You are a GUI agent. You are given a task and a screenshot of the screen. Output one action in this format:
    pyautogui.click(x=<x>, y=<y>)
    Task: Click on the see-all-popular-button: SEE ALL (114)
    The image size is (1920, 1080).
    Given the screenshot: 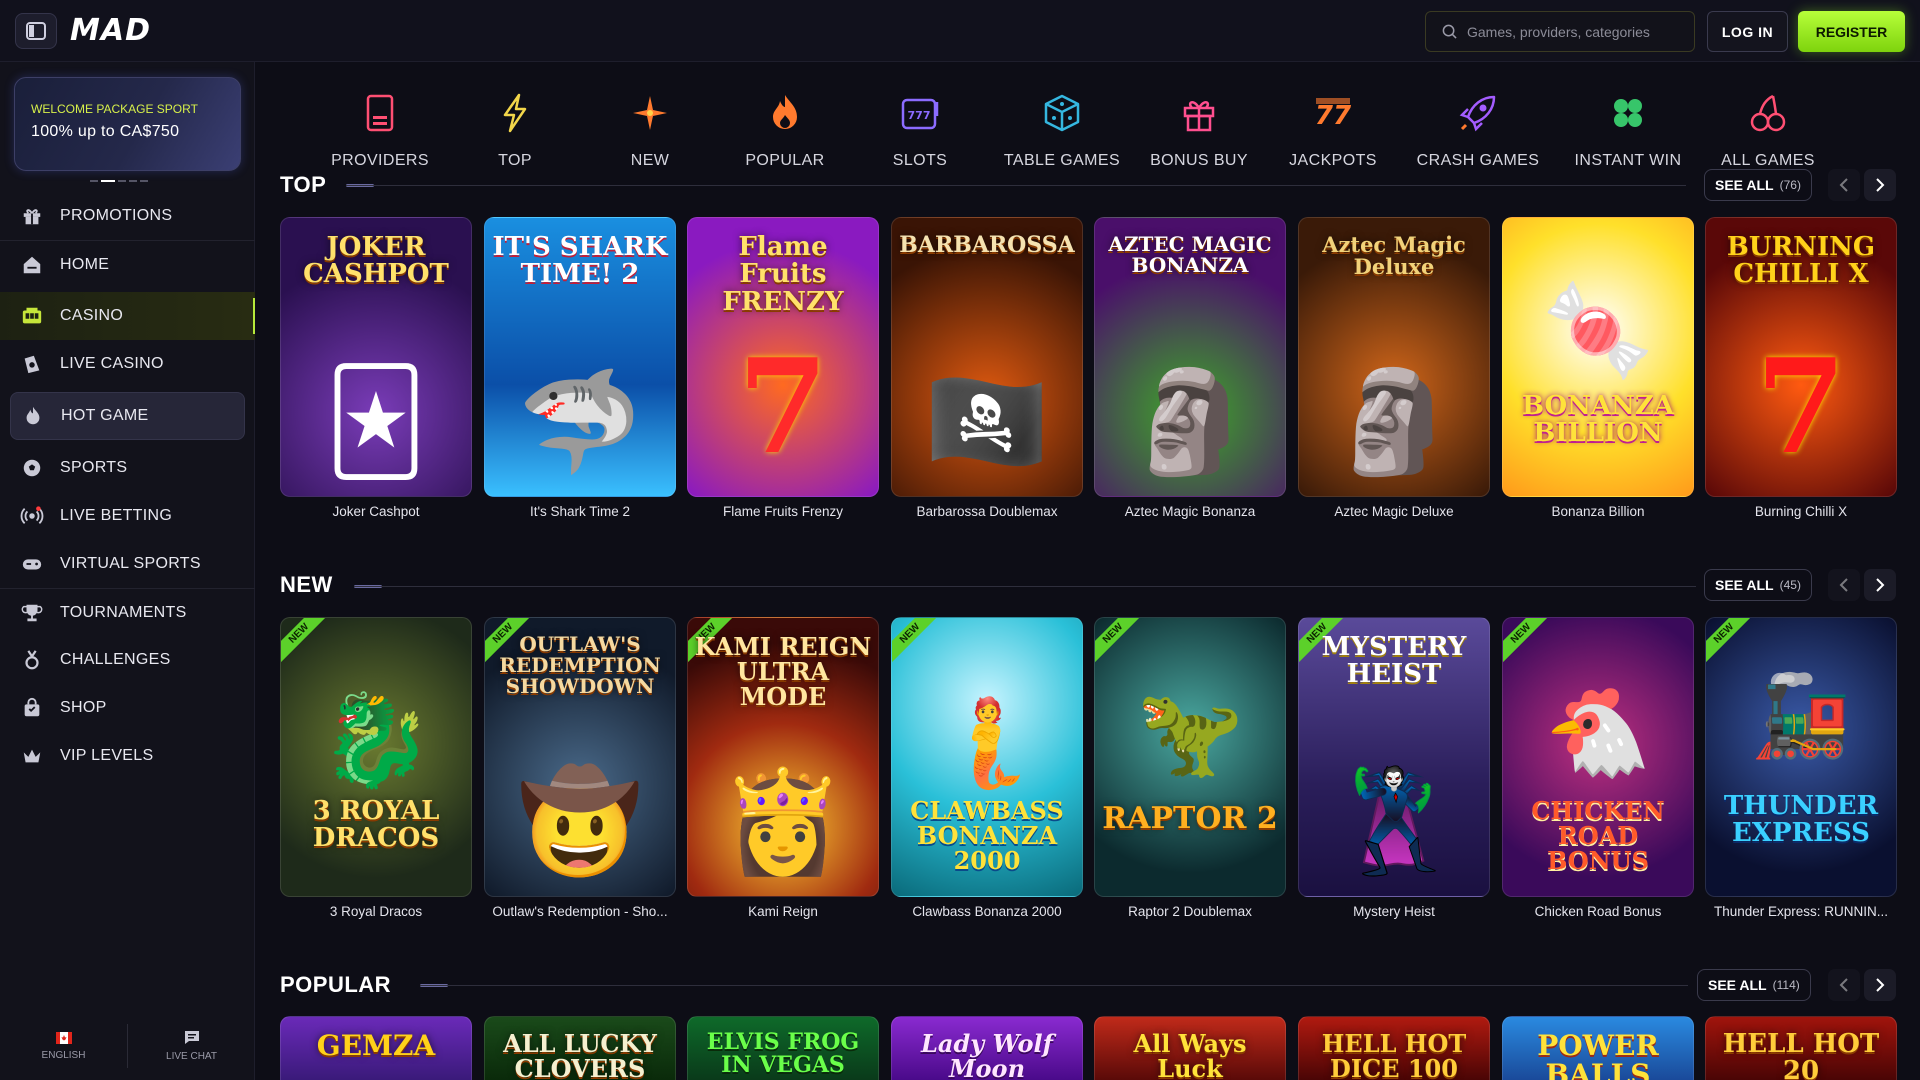 What is the action you would take?
    pyautogui.click(x=1754, y=985)
    